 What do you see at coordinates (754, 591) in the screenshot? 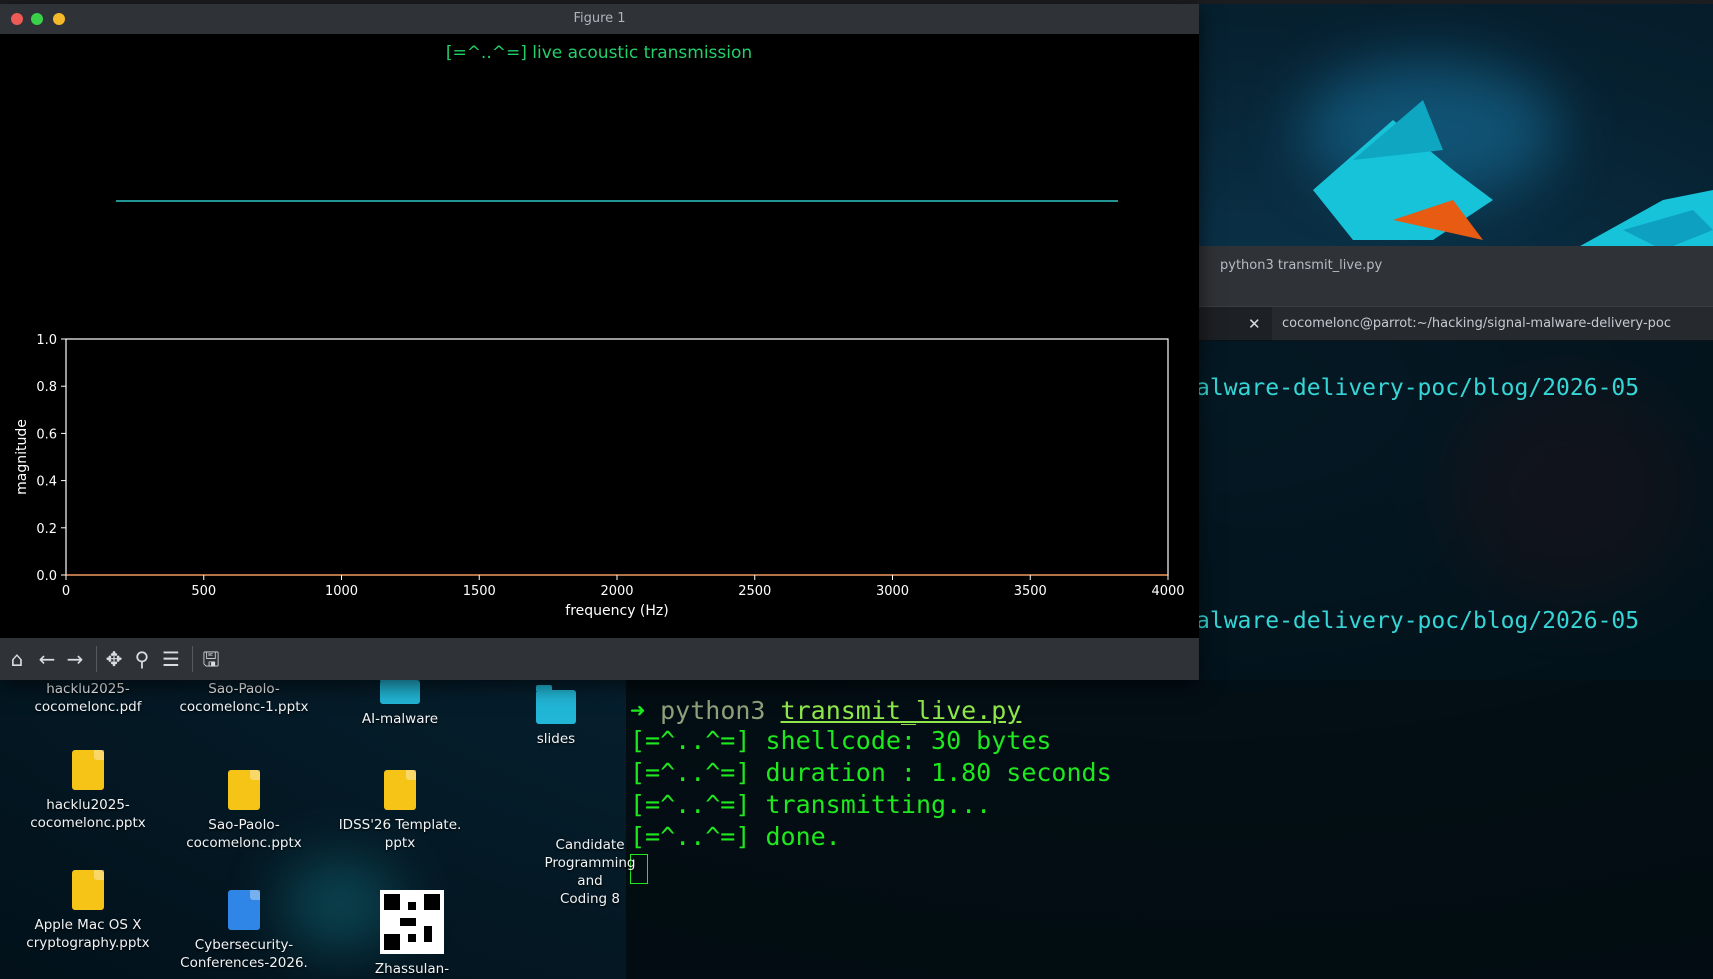
I see `x-tick-label: 2500` at bounding box center [754, 591].